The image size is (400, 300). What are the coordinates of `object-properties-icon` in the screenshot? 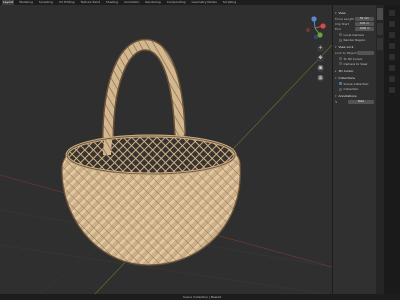 It's located at (392, 68).